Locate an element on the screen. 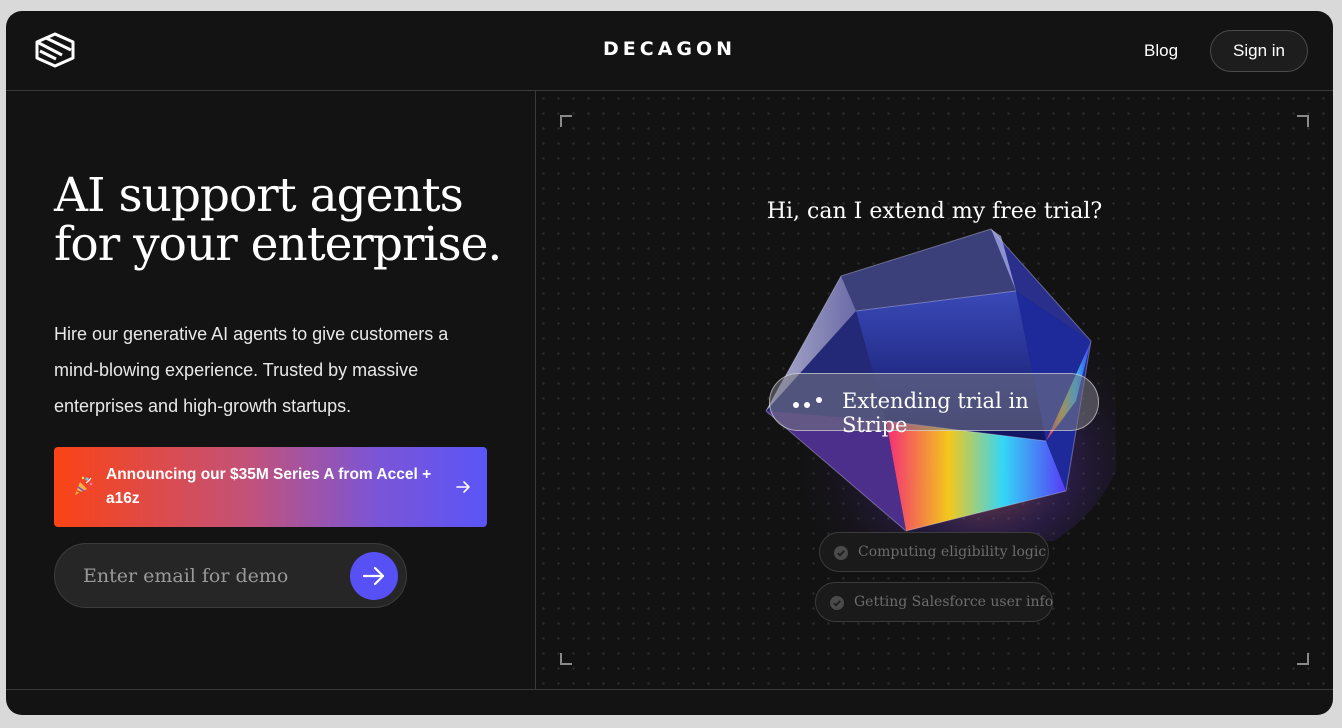  agent-step: Computing eligibility logic is located at coordinates (934, 552).